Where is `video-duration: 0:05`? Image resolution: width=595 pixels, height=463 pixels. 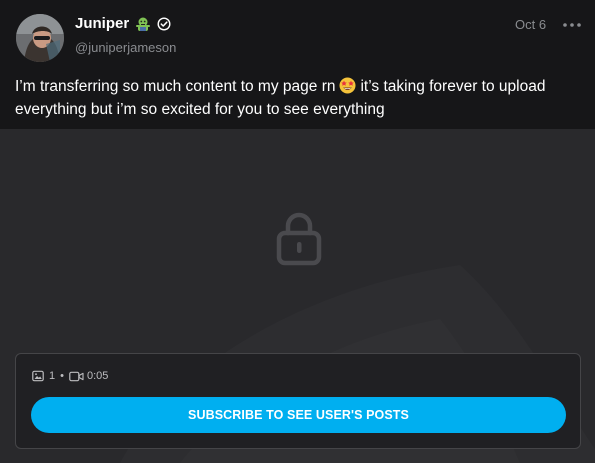
video-duration: 0:05 is located at coordinates (97, 376).